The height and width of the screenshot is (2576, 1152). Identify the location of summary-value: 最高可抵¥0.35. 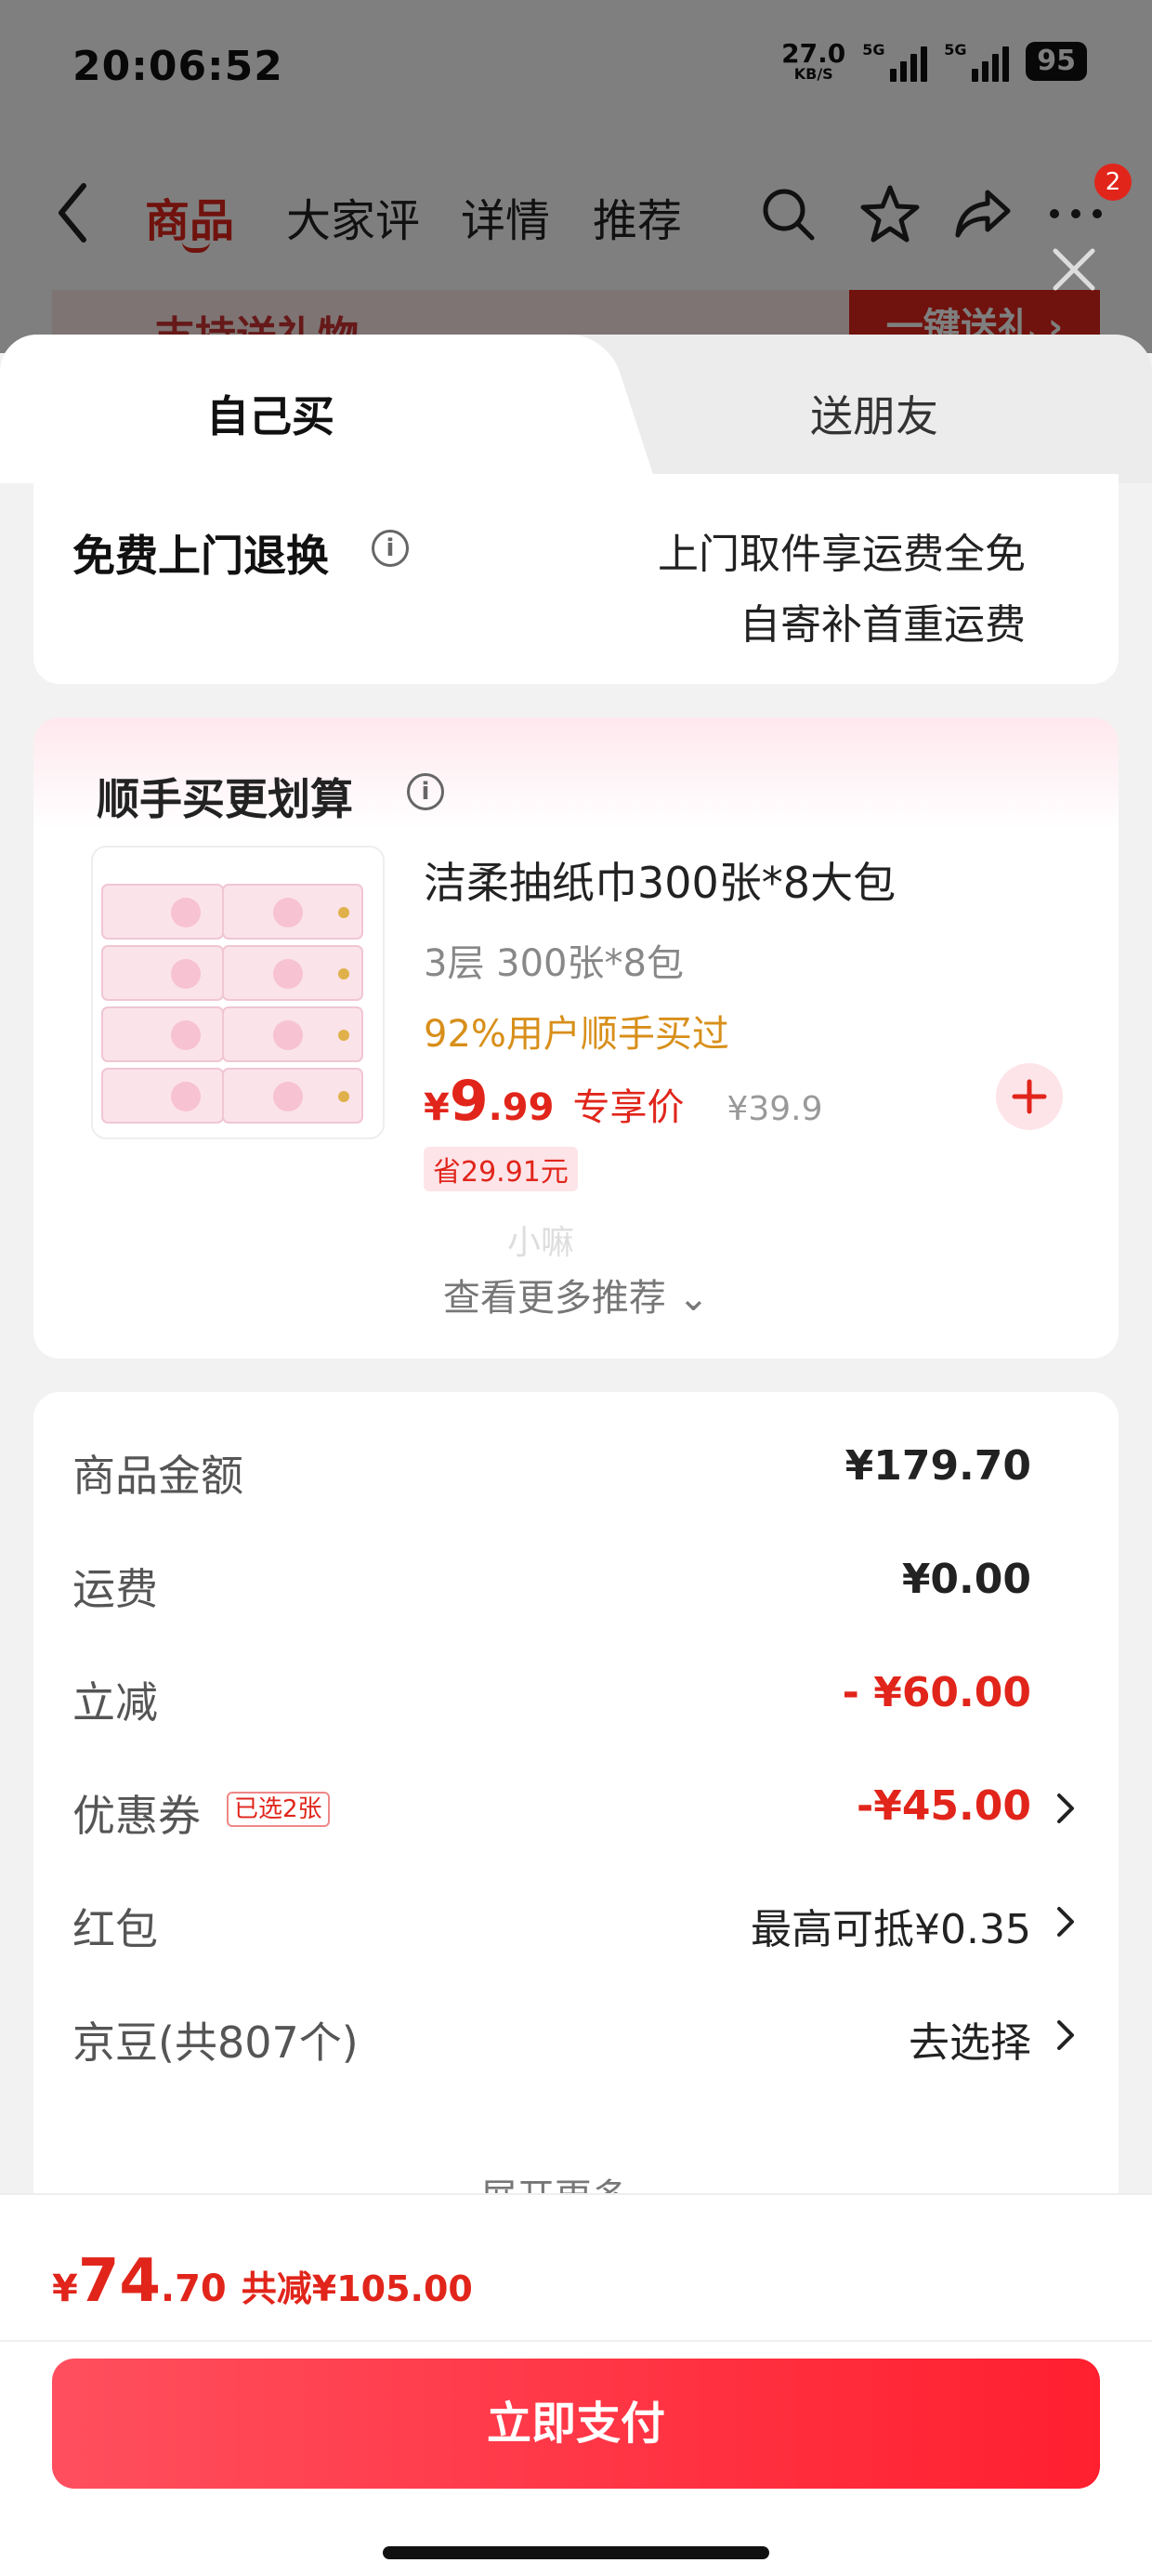
(891, 1929).